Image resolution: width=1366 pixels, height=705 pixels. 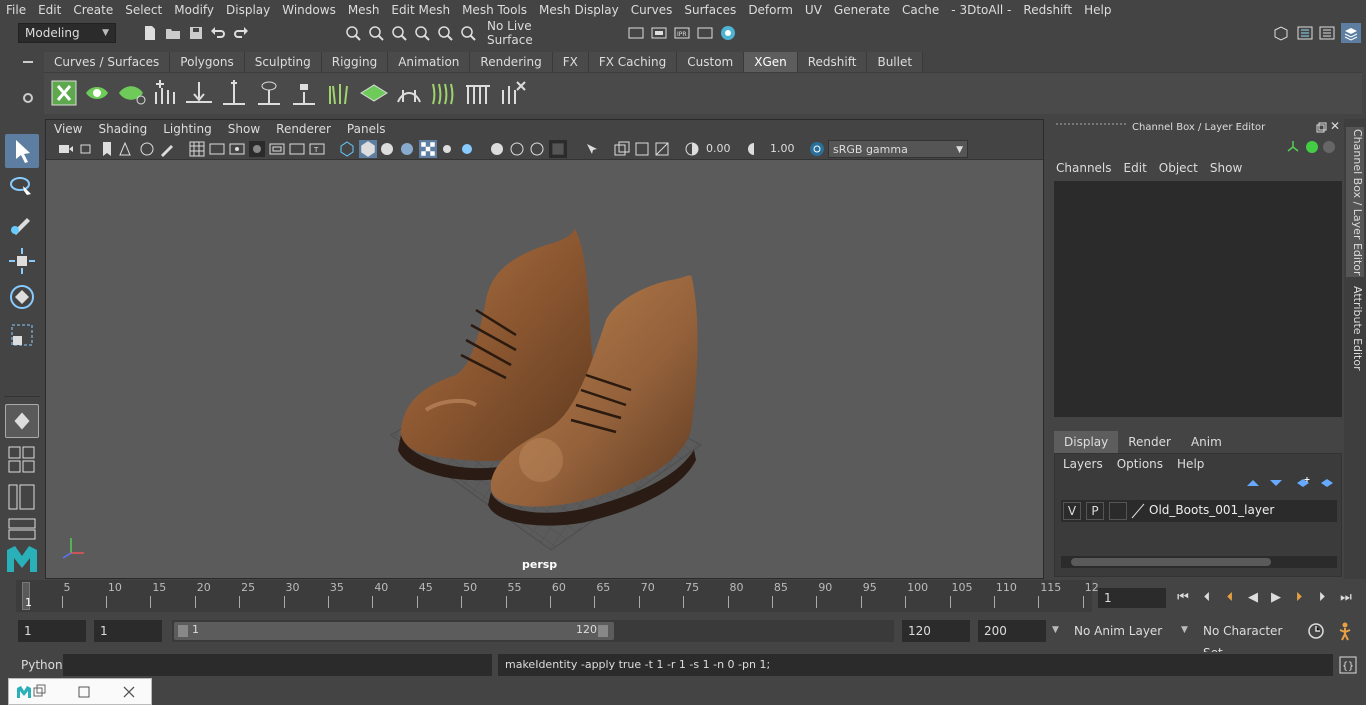 I want to click on safe-title-icon: T, so click(x=317, y=149).